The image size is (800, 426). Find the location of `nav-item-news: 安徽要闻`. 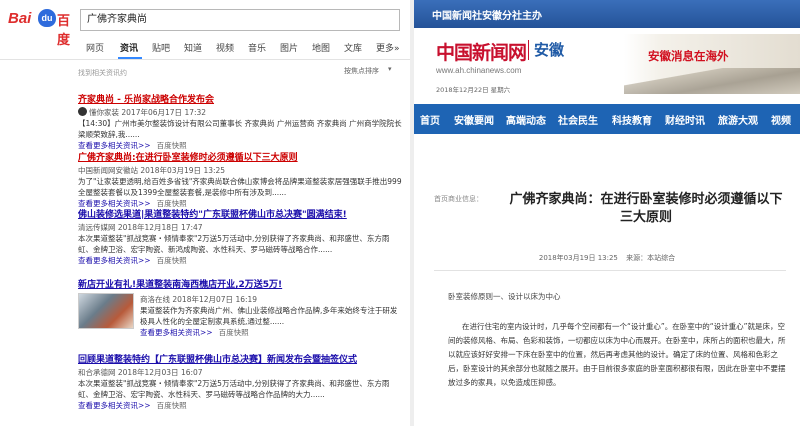

nav-item-news: 安徽要闻 is located at coordinates (474, 119).